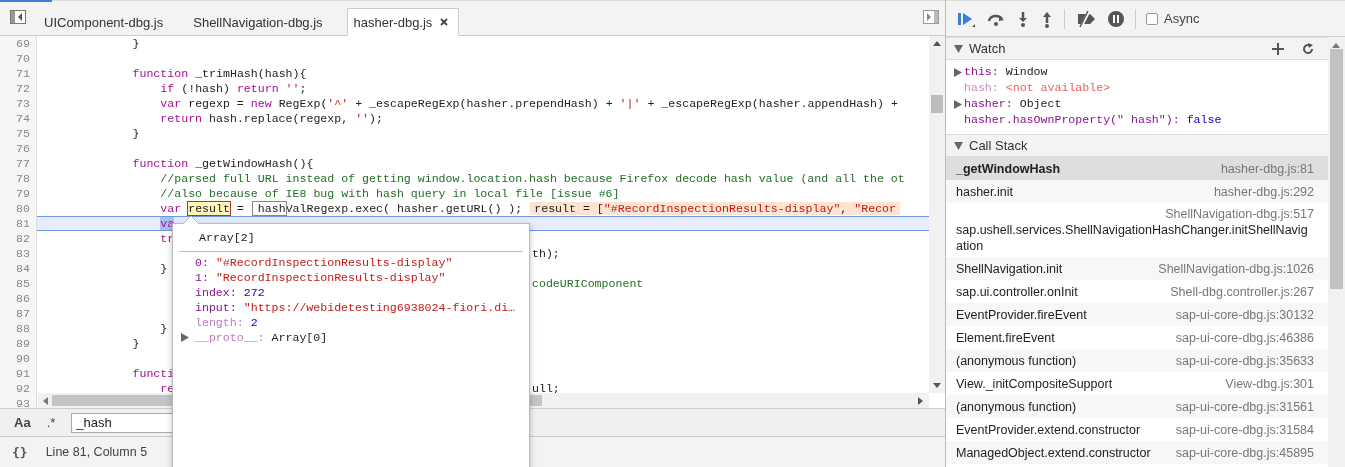 The width and height of the screenshot is (1345, 467). What do you see at coordinates (254, 292) in the screenshot?
I see `property-value: 272` at bounding box center [254, 292].